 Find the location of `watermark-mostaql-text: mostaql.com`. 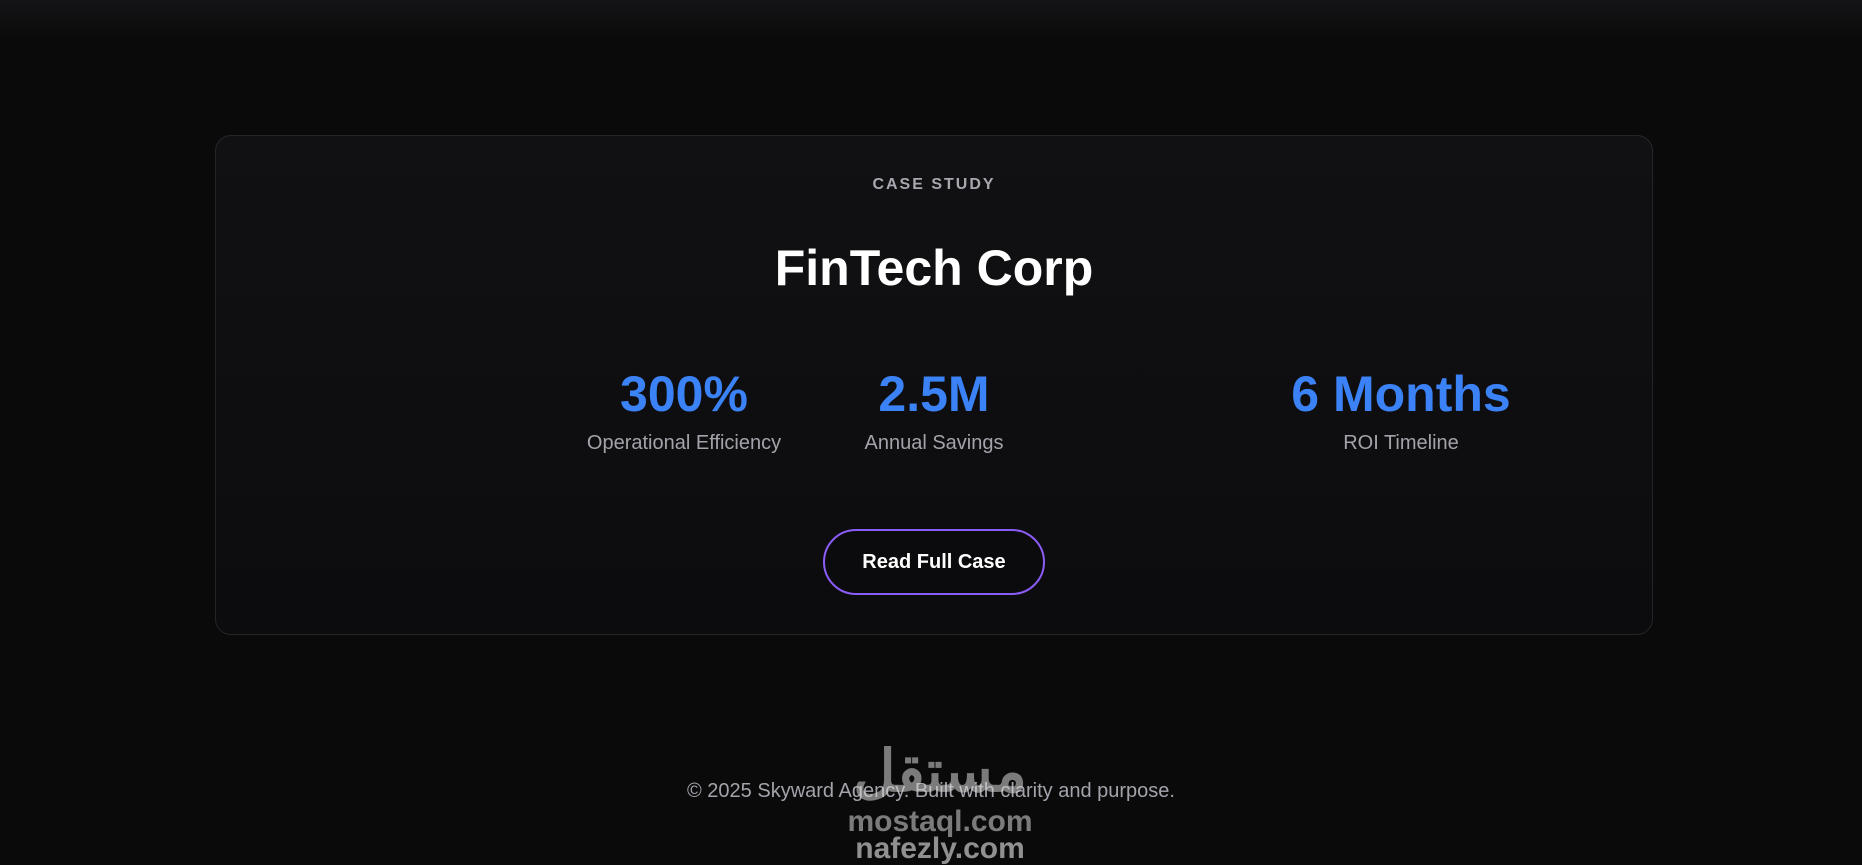

watermark-mostaql-text: mostaql.com is located at coordinates (940, 821).